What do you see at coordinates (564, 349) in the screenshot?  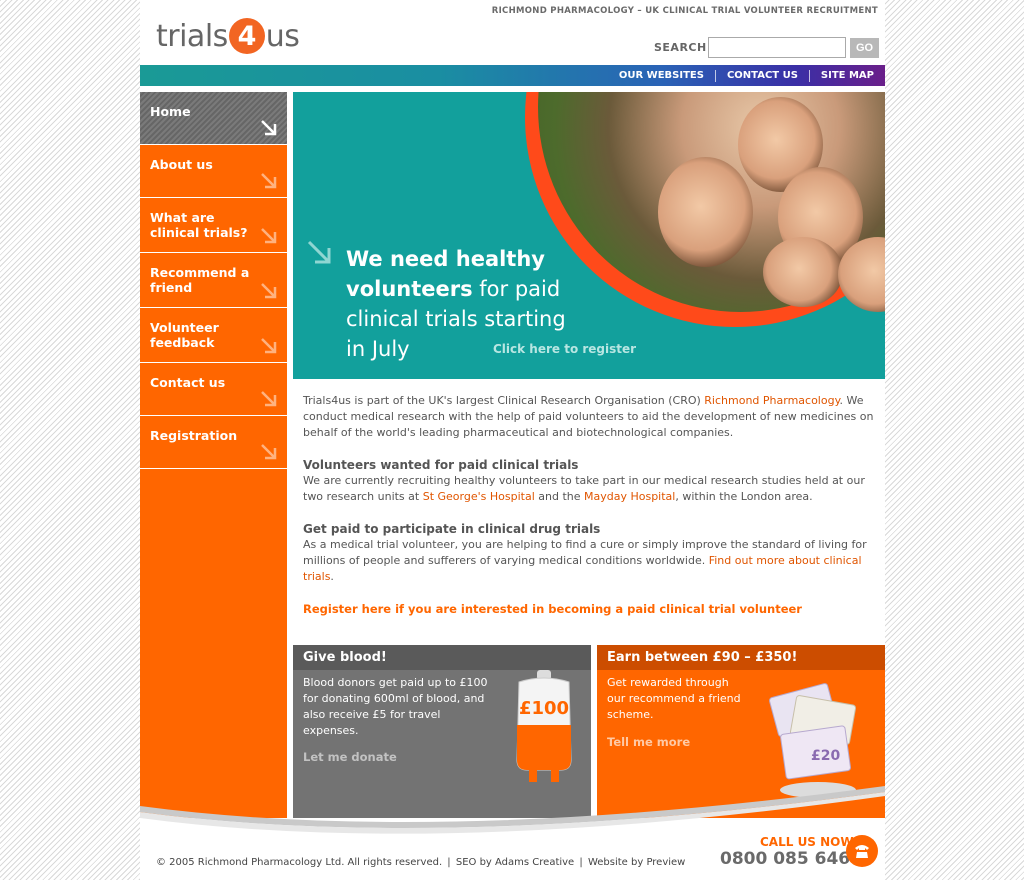 I see `hero-register-link: Click here to register` at bounding box center [564, 349].